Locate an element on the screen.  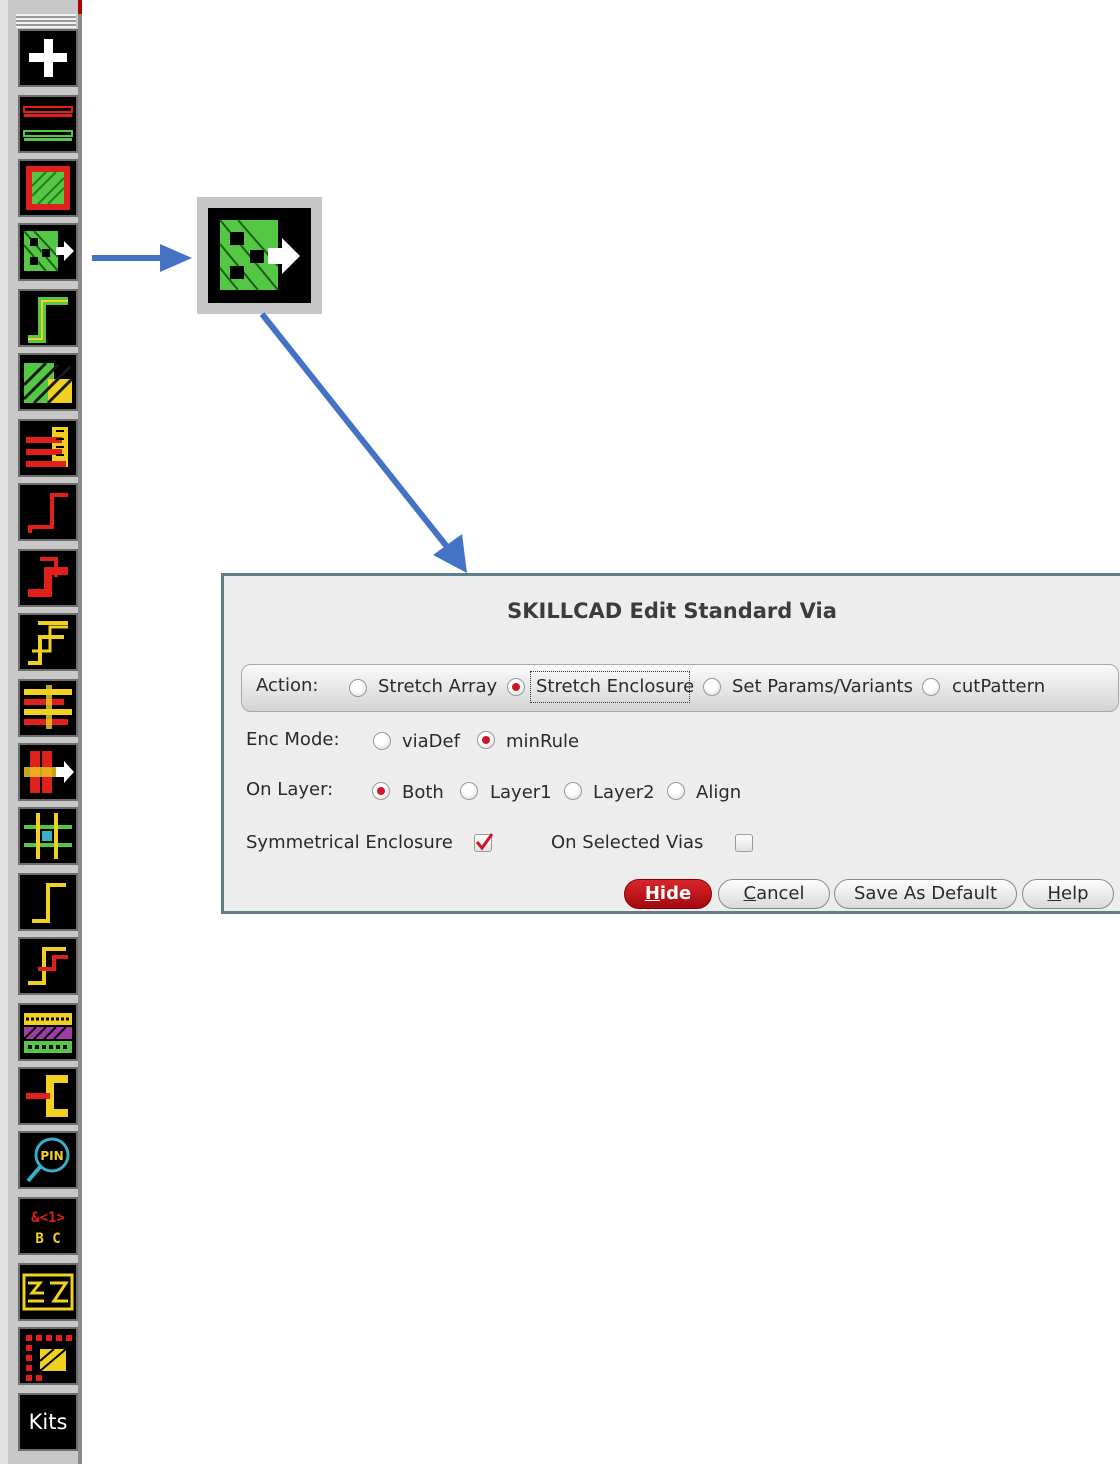
hatched-area-icon is located at coordinates (48, 382).